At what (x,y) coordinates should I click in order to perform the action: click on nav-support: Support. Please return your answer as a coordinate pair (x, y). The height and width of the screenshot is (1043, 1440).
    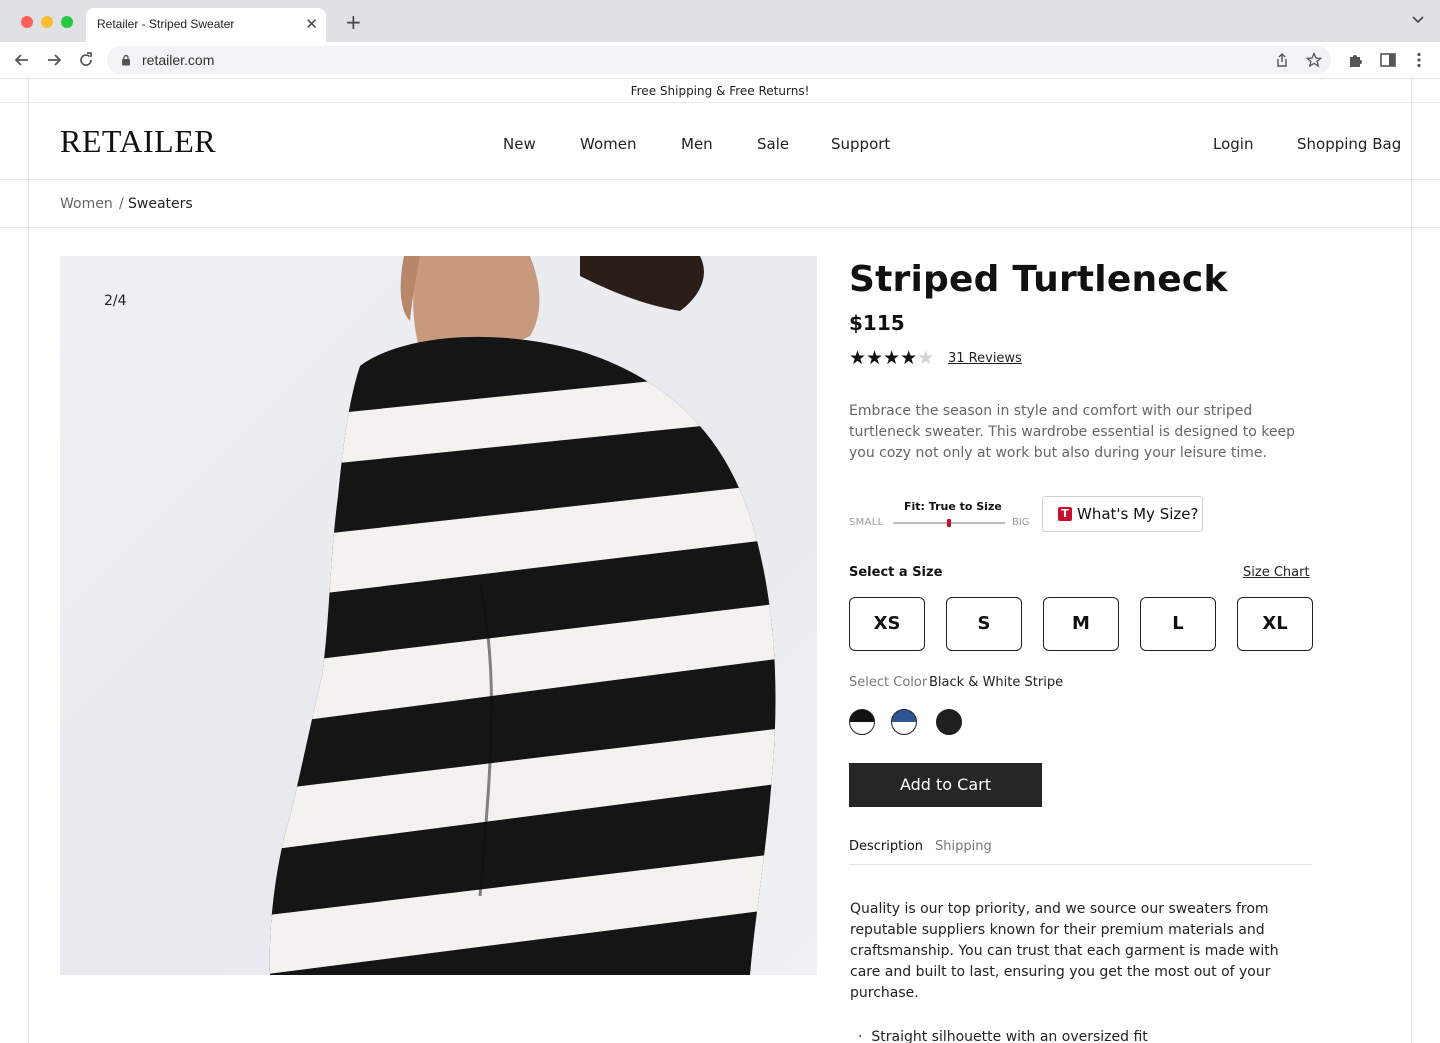
    Looking at the image, I should click on (860, 144).